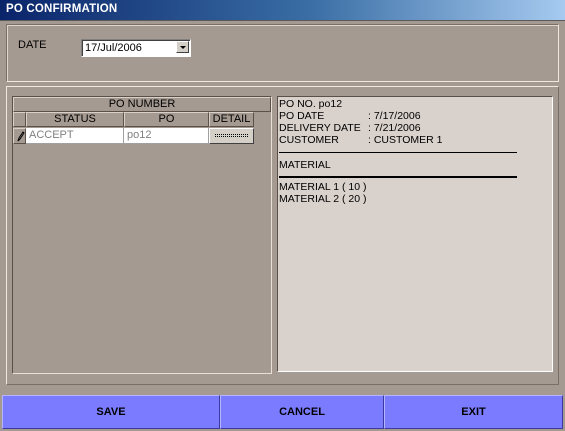 This screenshot has height=431, width=565. I want to click on row-indicator-header, so click(19, 119).